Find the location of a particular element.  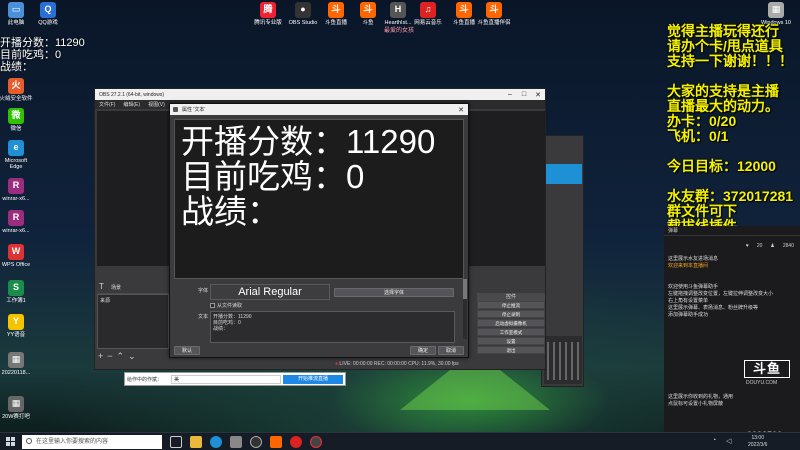

desktop-icon-label: YY语音 is located at coordinates (16, 335).